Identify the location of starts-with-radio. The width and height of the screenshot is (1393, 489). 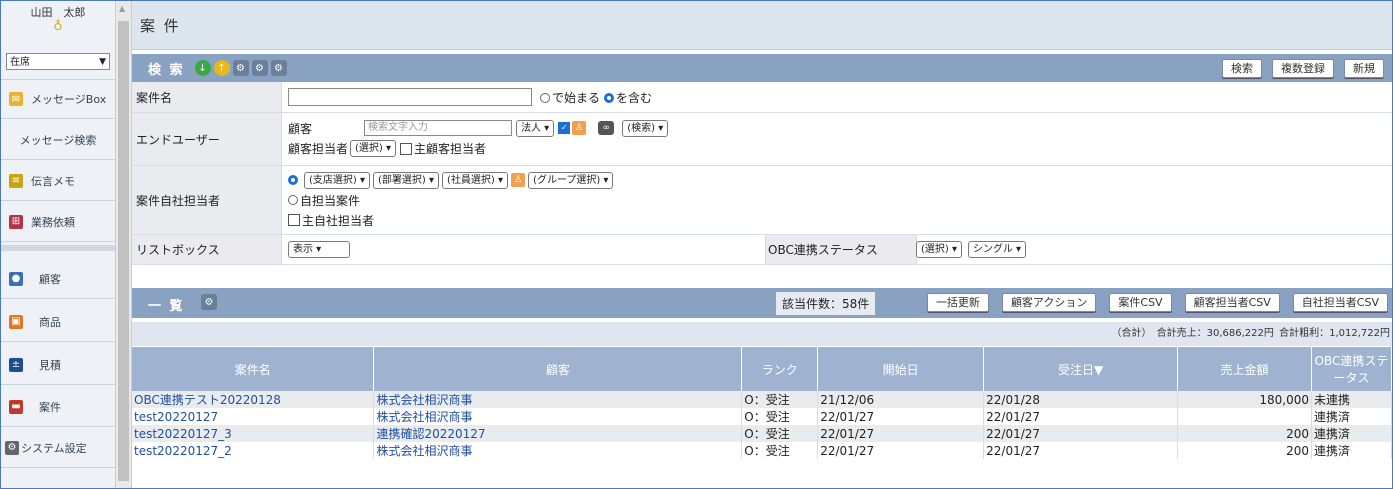
(545, 98).